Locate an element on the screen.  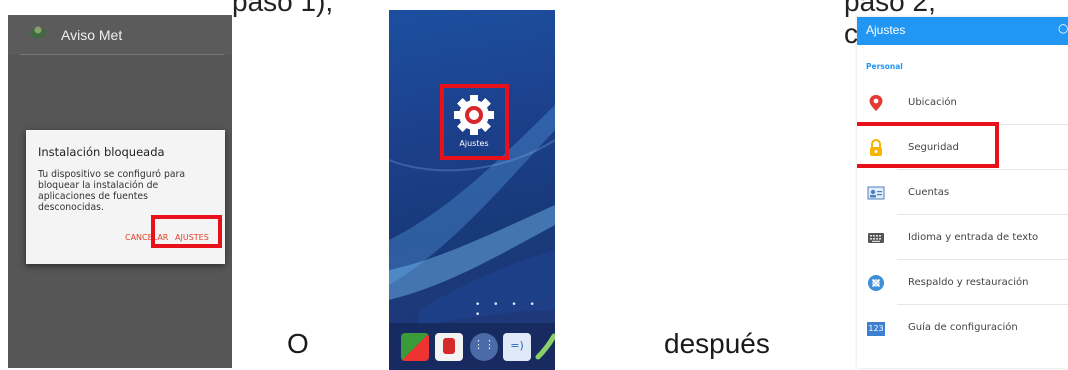
search-icon: ○ is located at coordinates (1063, 28).